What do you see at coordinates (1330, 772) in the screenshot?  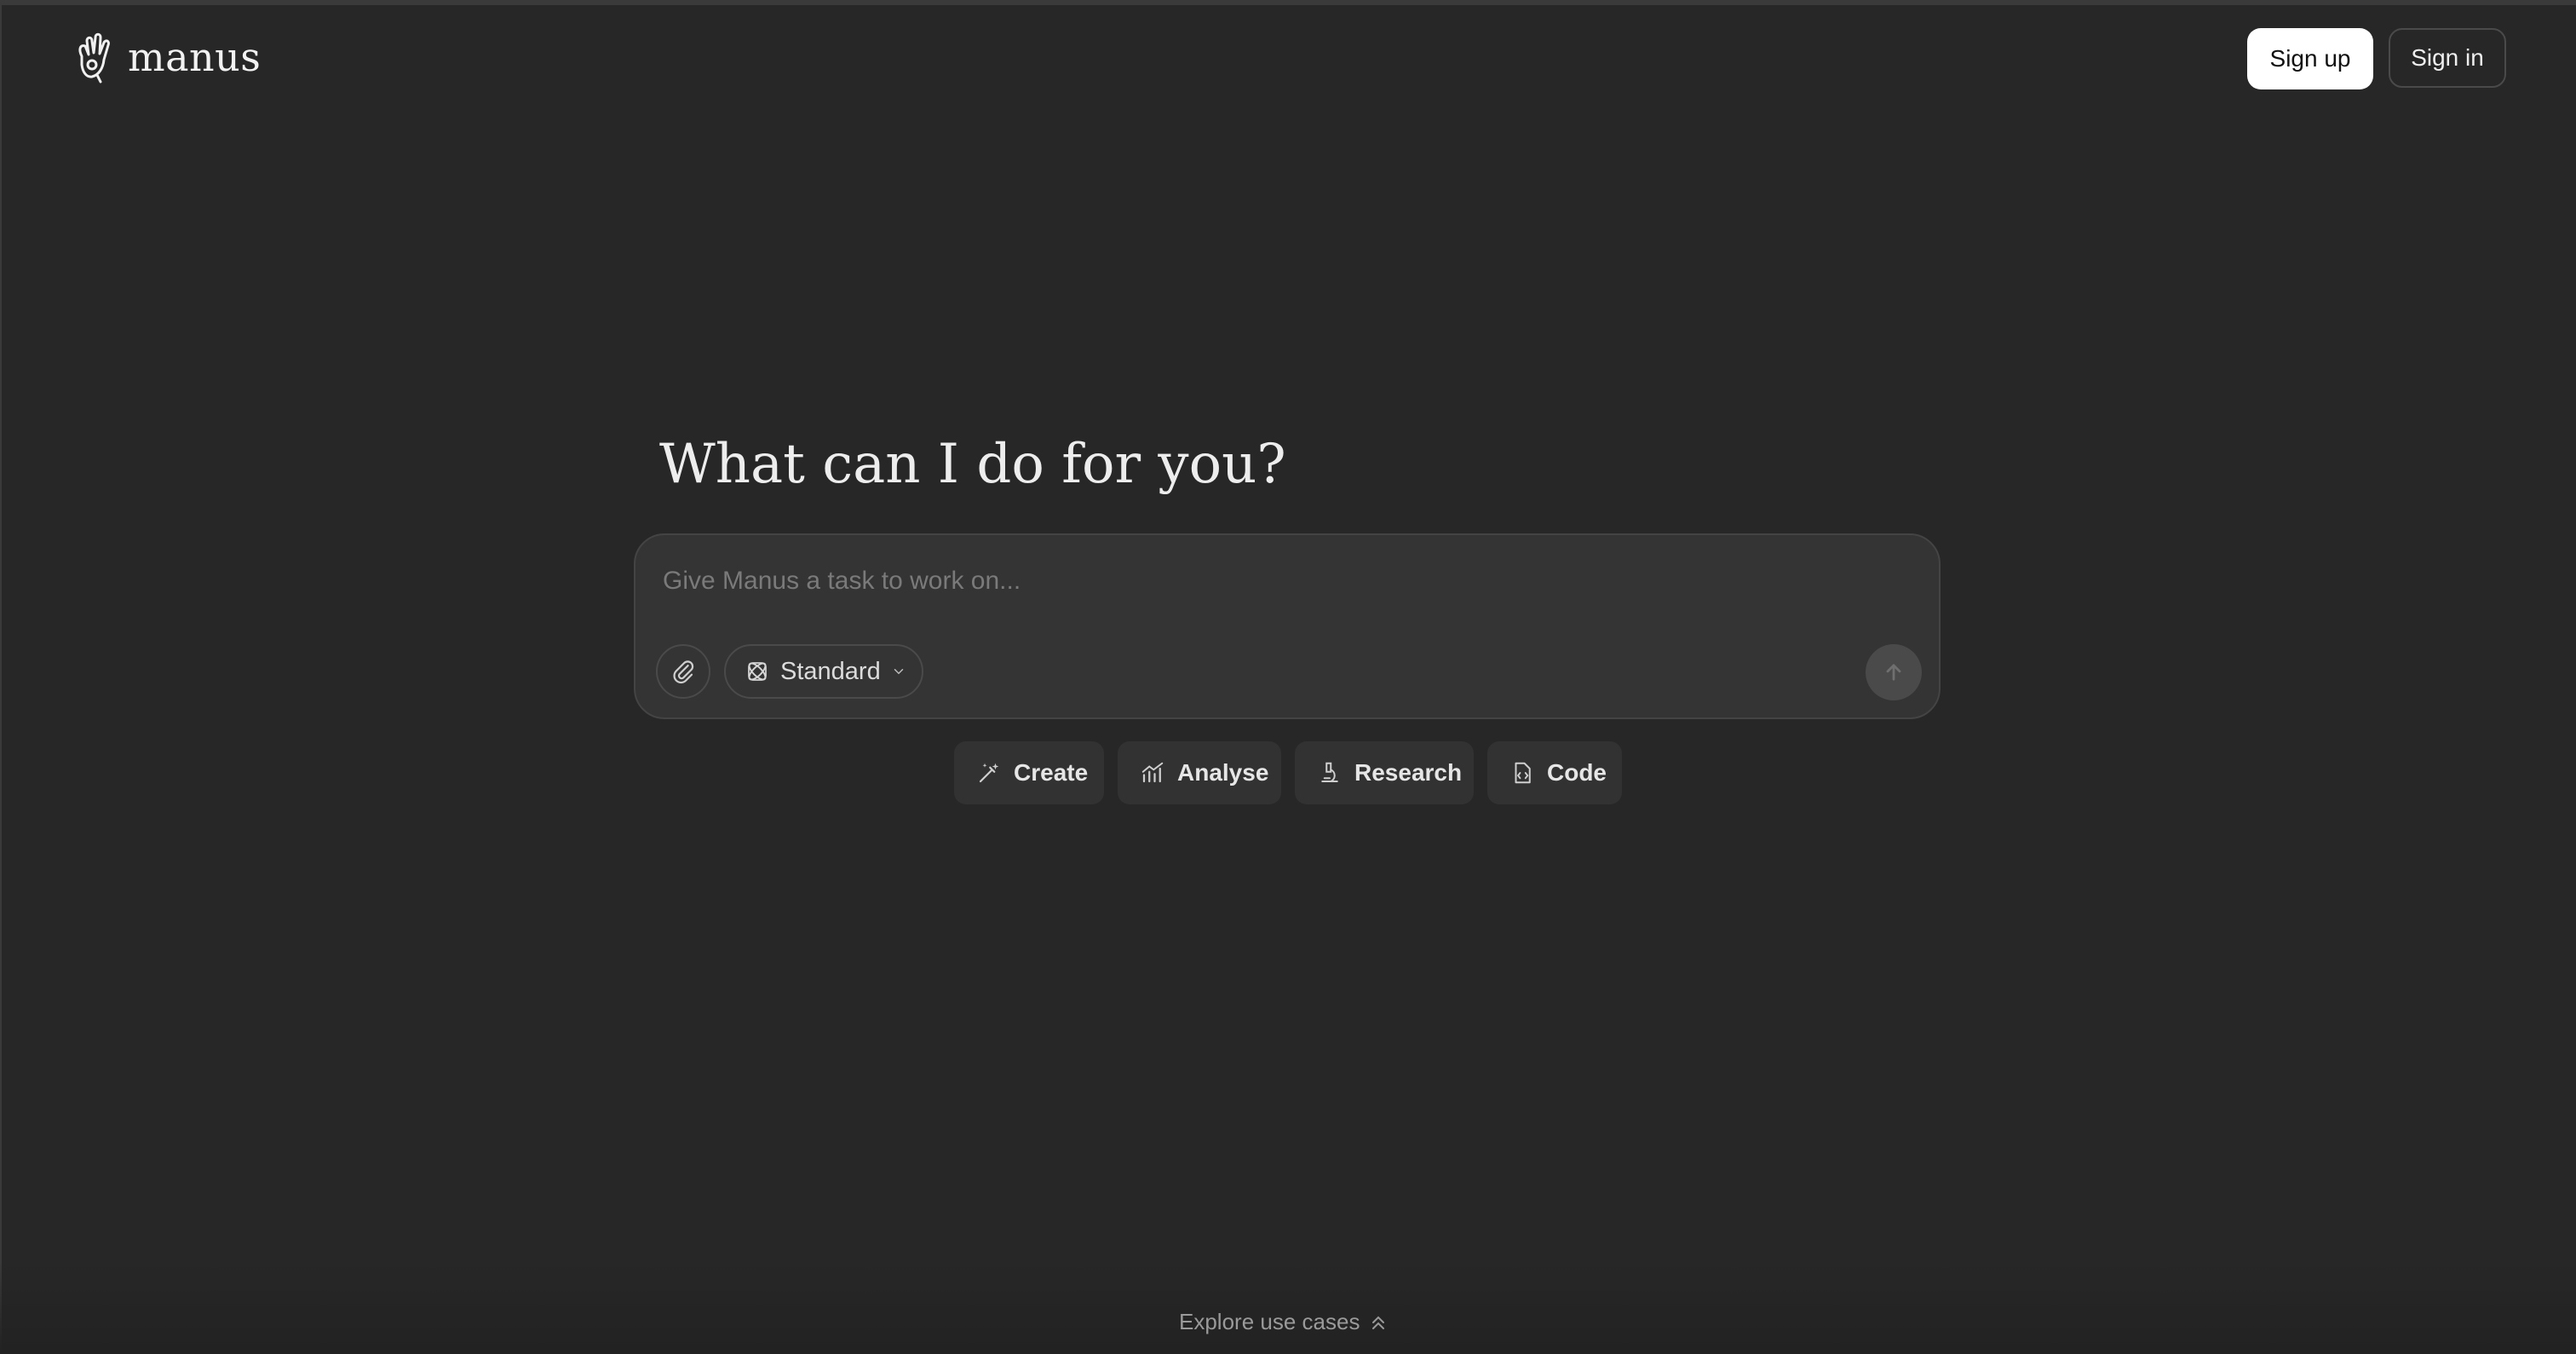 I see `microscope-icon` at bounding box center [1330, 772].